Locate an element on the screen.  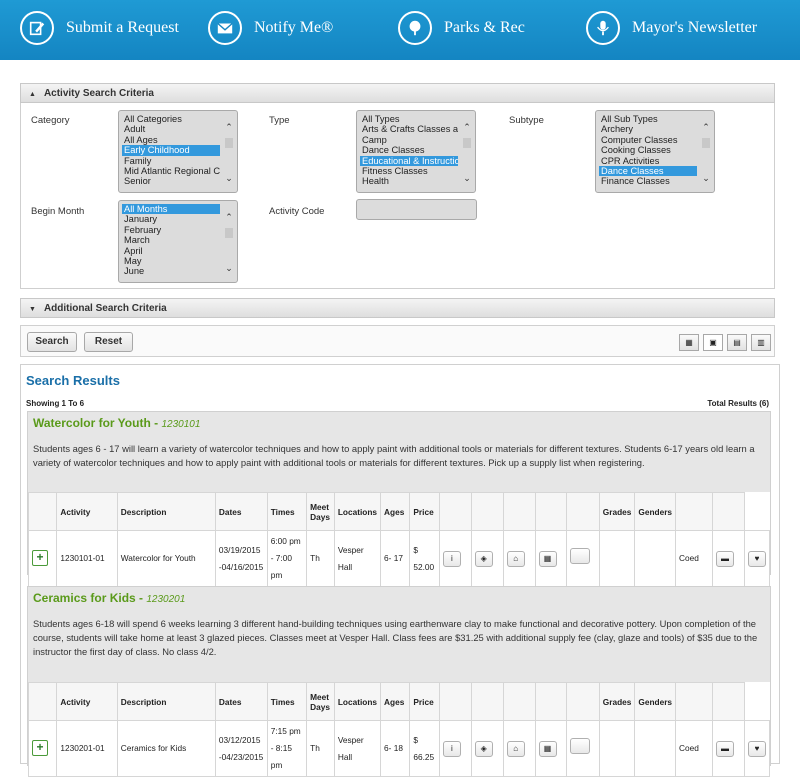
additional-search-criteria-header: ▼ Additional Search Criteria is located at coordinates (397, 308).